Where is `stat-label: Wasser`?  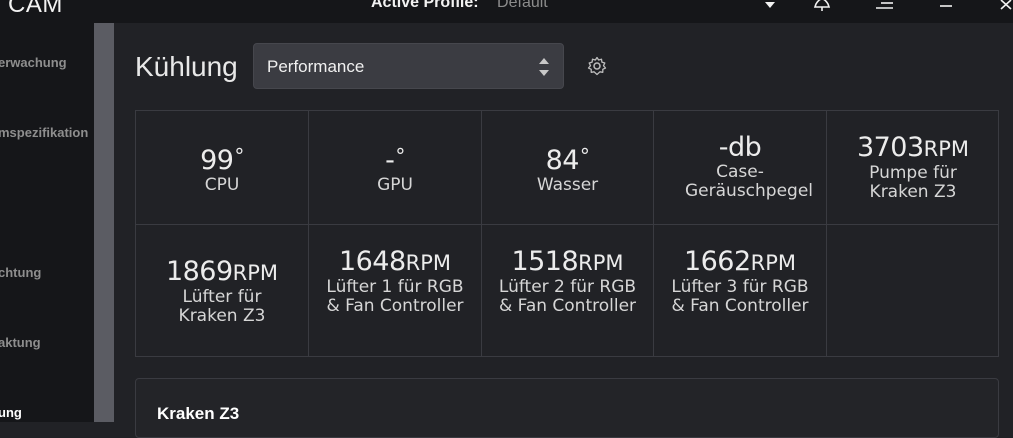 stat-label: Wasser is located at coordinates (567, 185).